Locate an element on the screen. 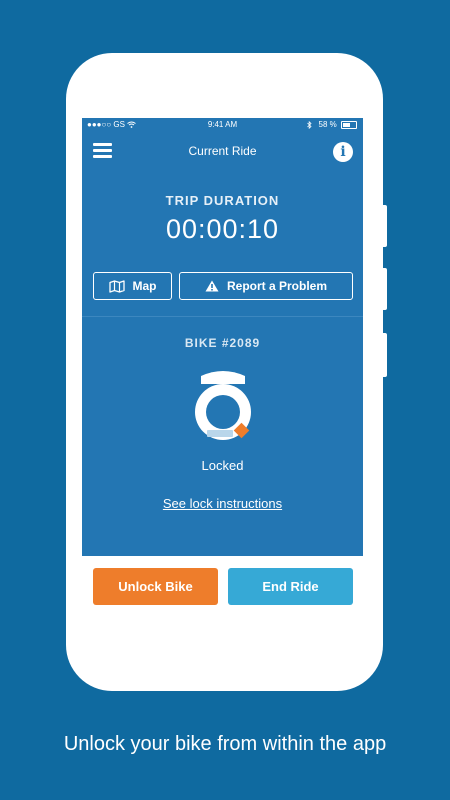 This screenshot has width=450, height=800. map-button: Map is located at coordinates (132, 286).